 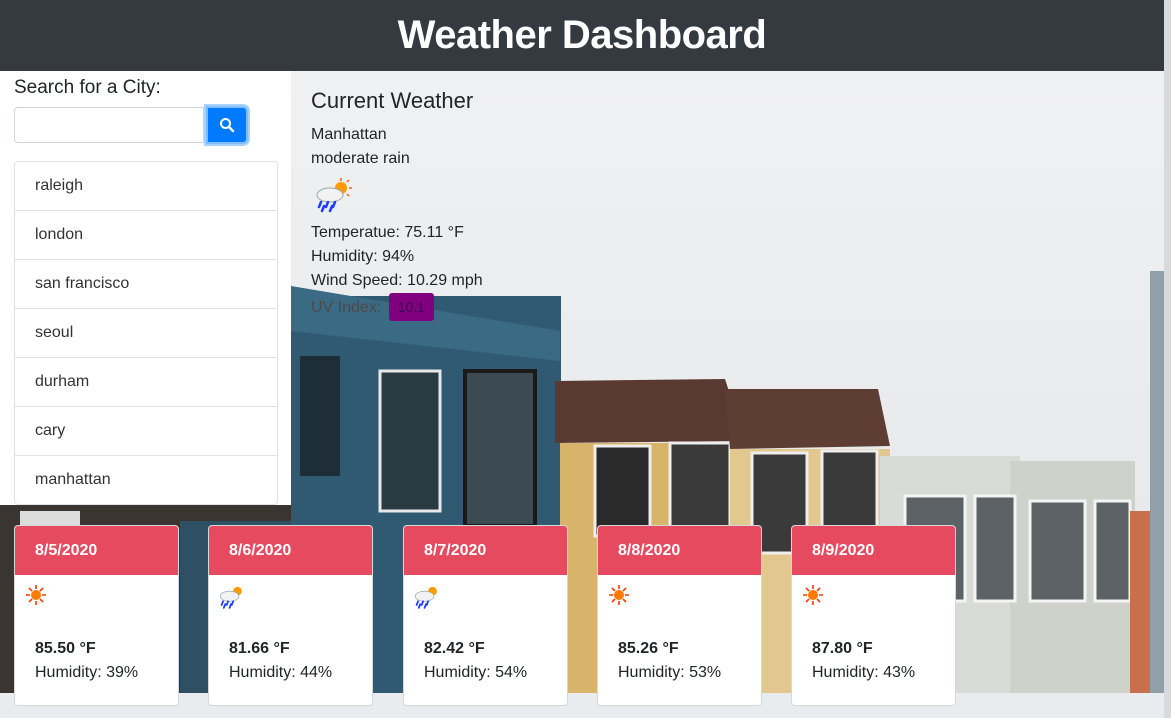 I want to click on forecast-humidity: Humidity: 44%, so click(x=281, y=672).